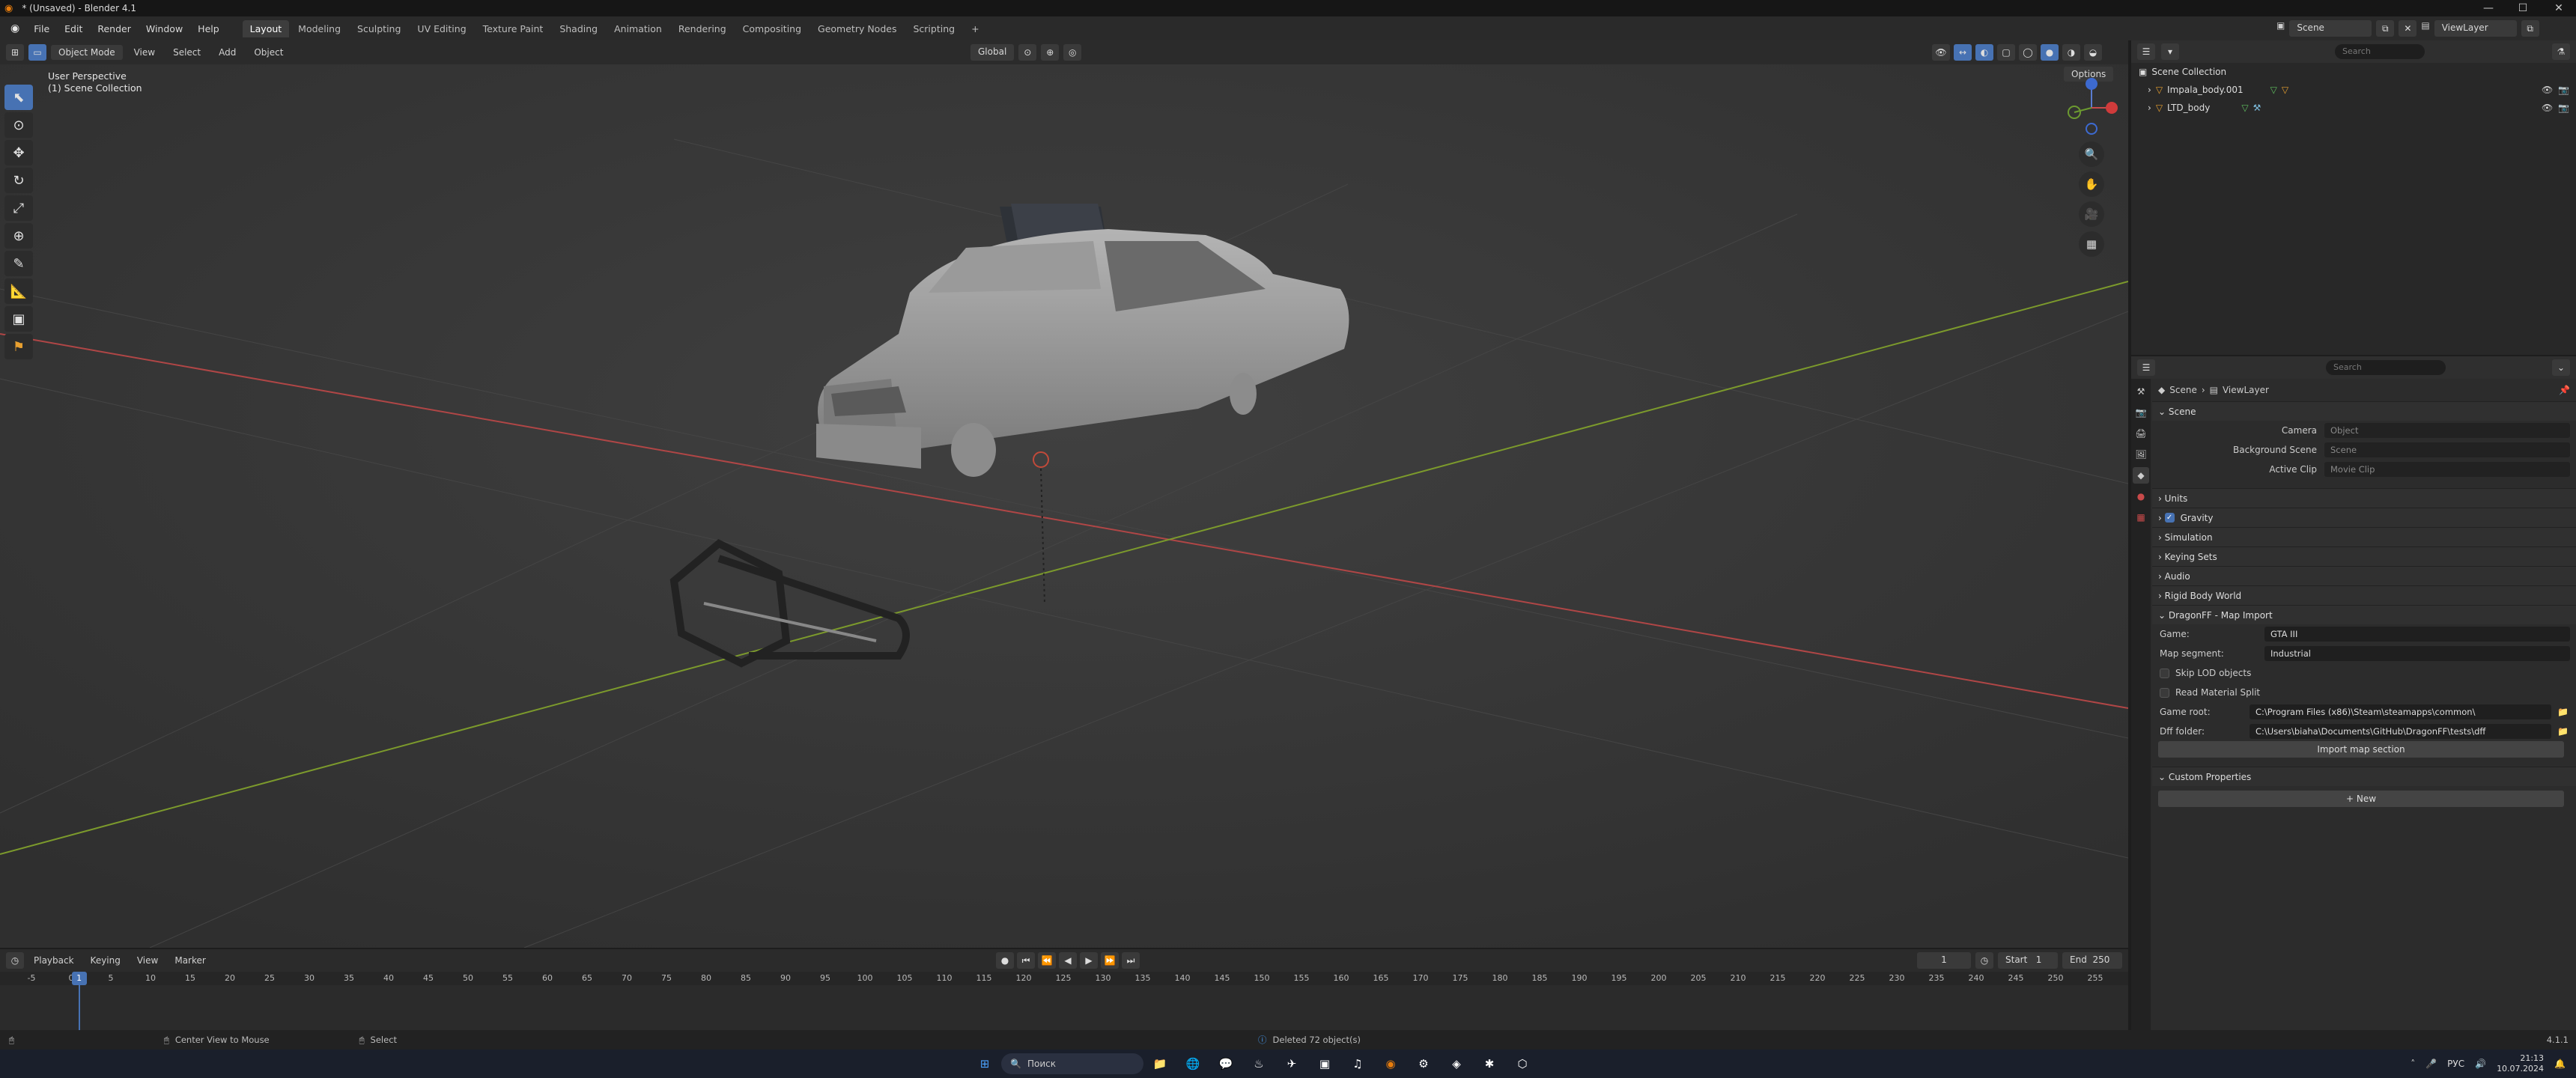  I want to click on discord-icon: 💬, so click(1226, 1064).